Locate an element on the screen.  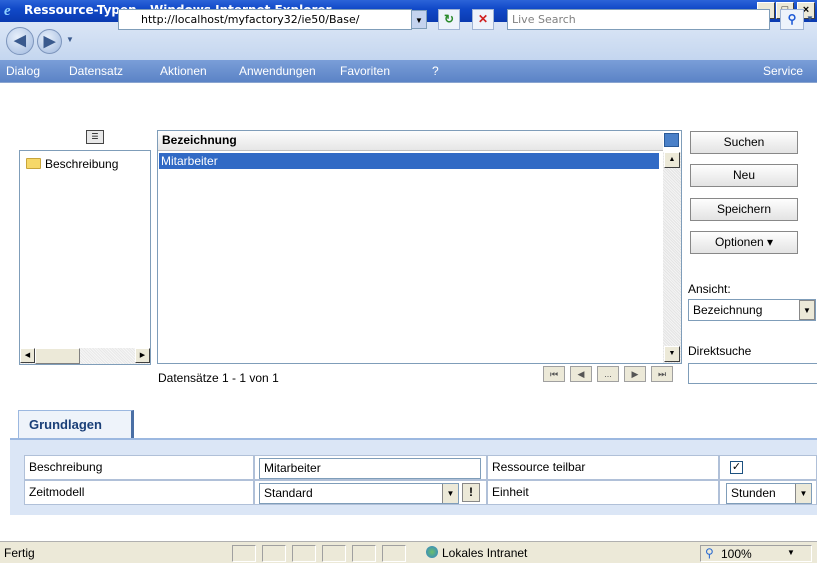
options-button: Optionen ▾ is located at coordinates (744, 242).